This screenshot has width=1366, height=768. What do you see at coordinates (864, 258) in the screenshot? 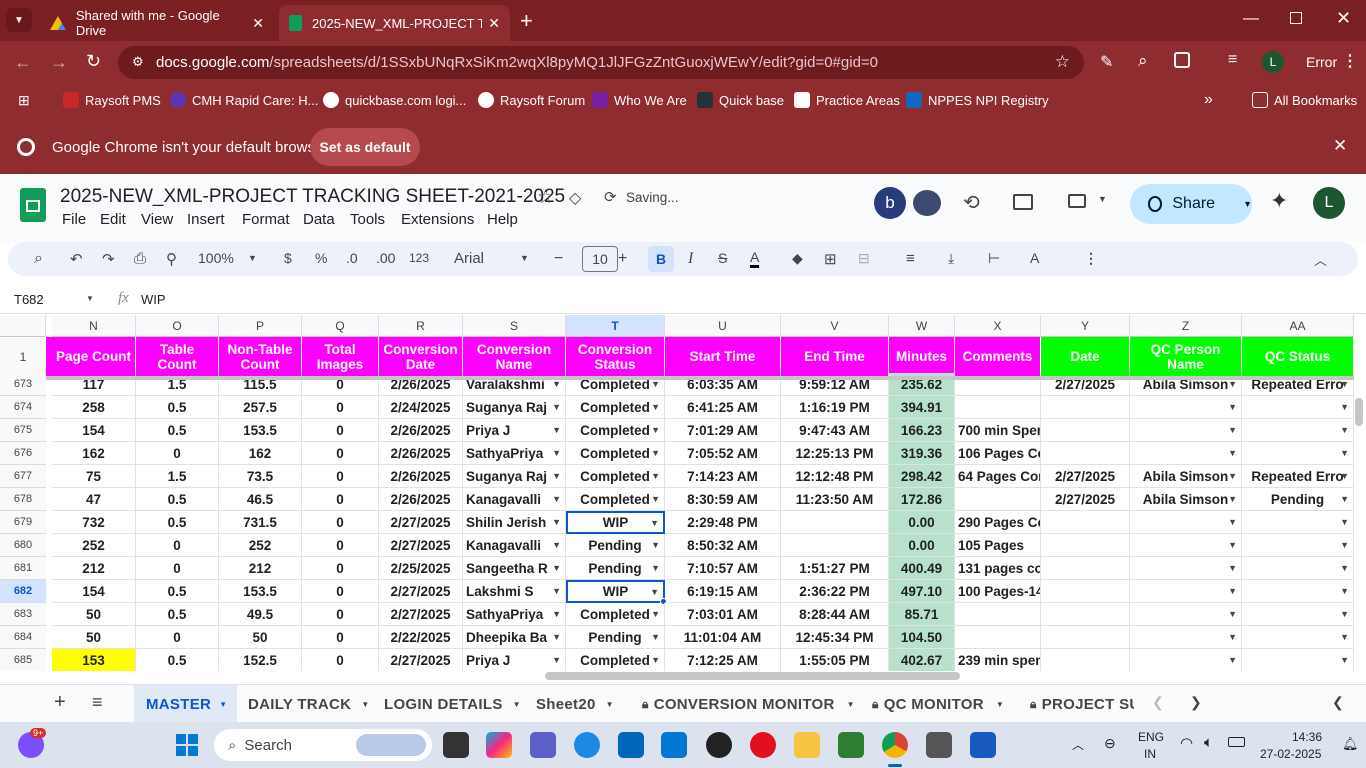
I see `merge-cells-icon: ⊟` at bounding box center [864, 258].